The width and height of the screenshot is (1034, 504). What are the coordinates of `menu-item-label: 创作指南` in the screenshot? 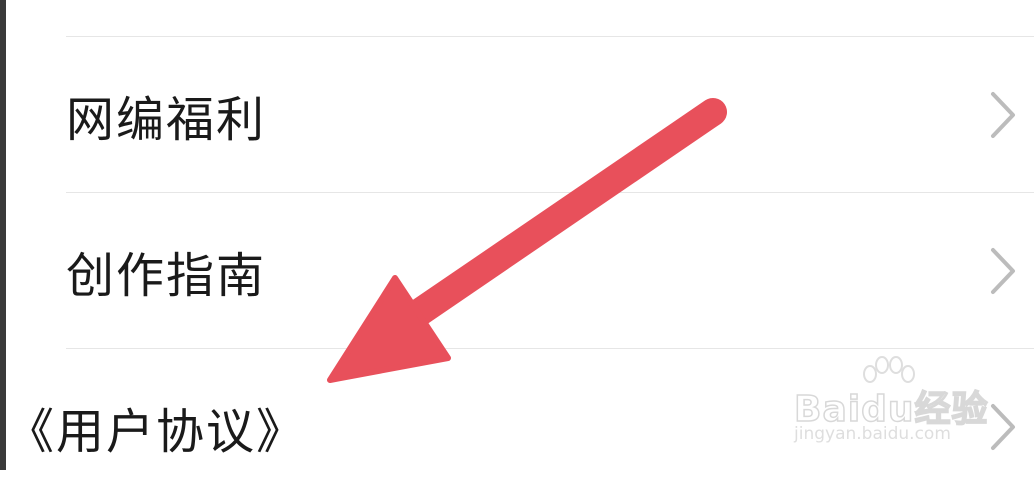 It's located at (166, 275).